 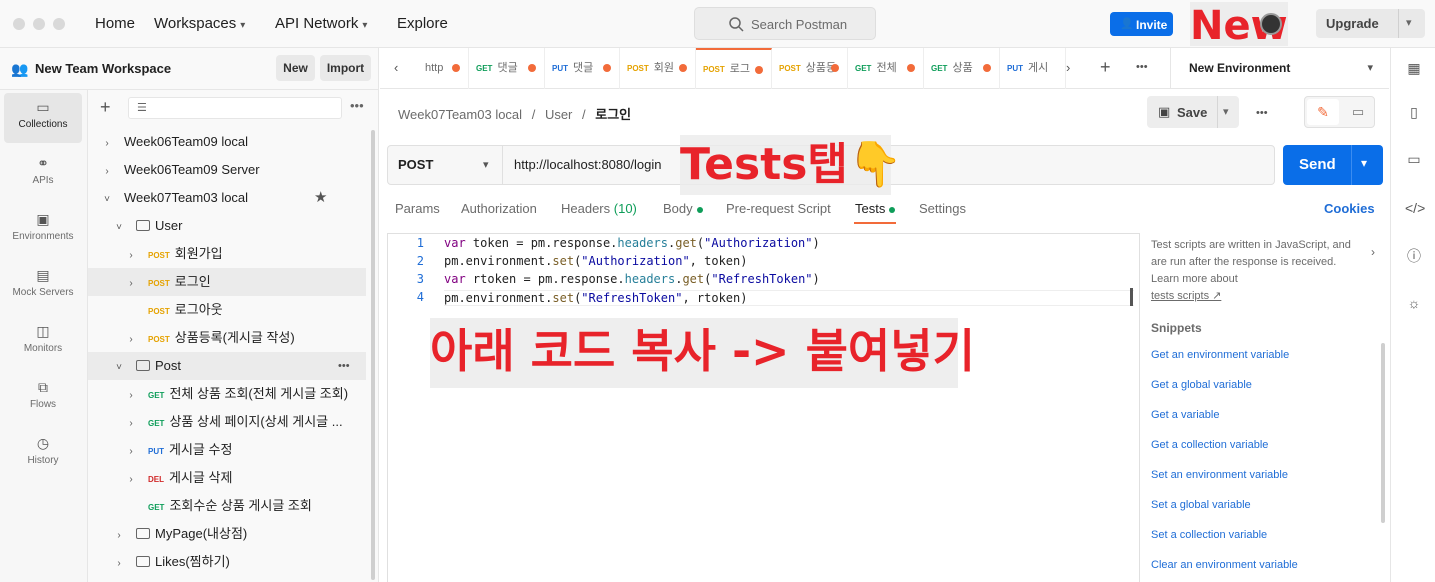 What do you see at coordinates (460, 114) in the screenshot?
I see `breadcrumb-collection: Week07Team03 local` at bounding box center [460, 114].